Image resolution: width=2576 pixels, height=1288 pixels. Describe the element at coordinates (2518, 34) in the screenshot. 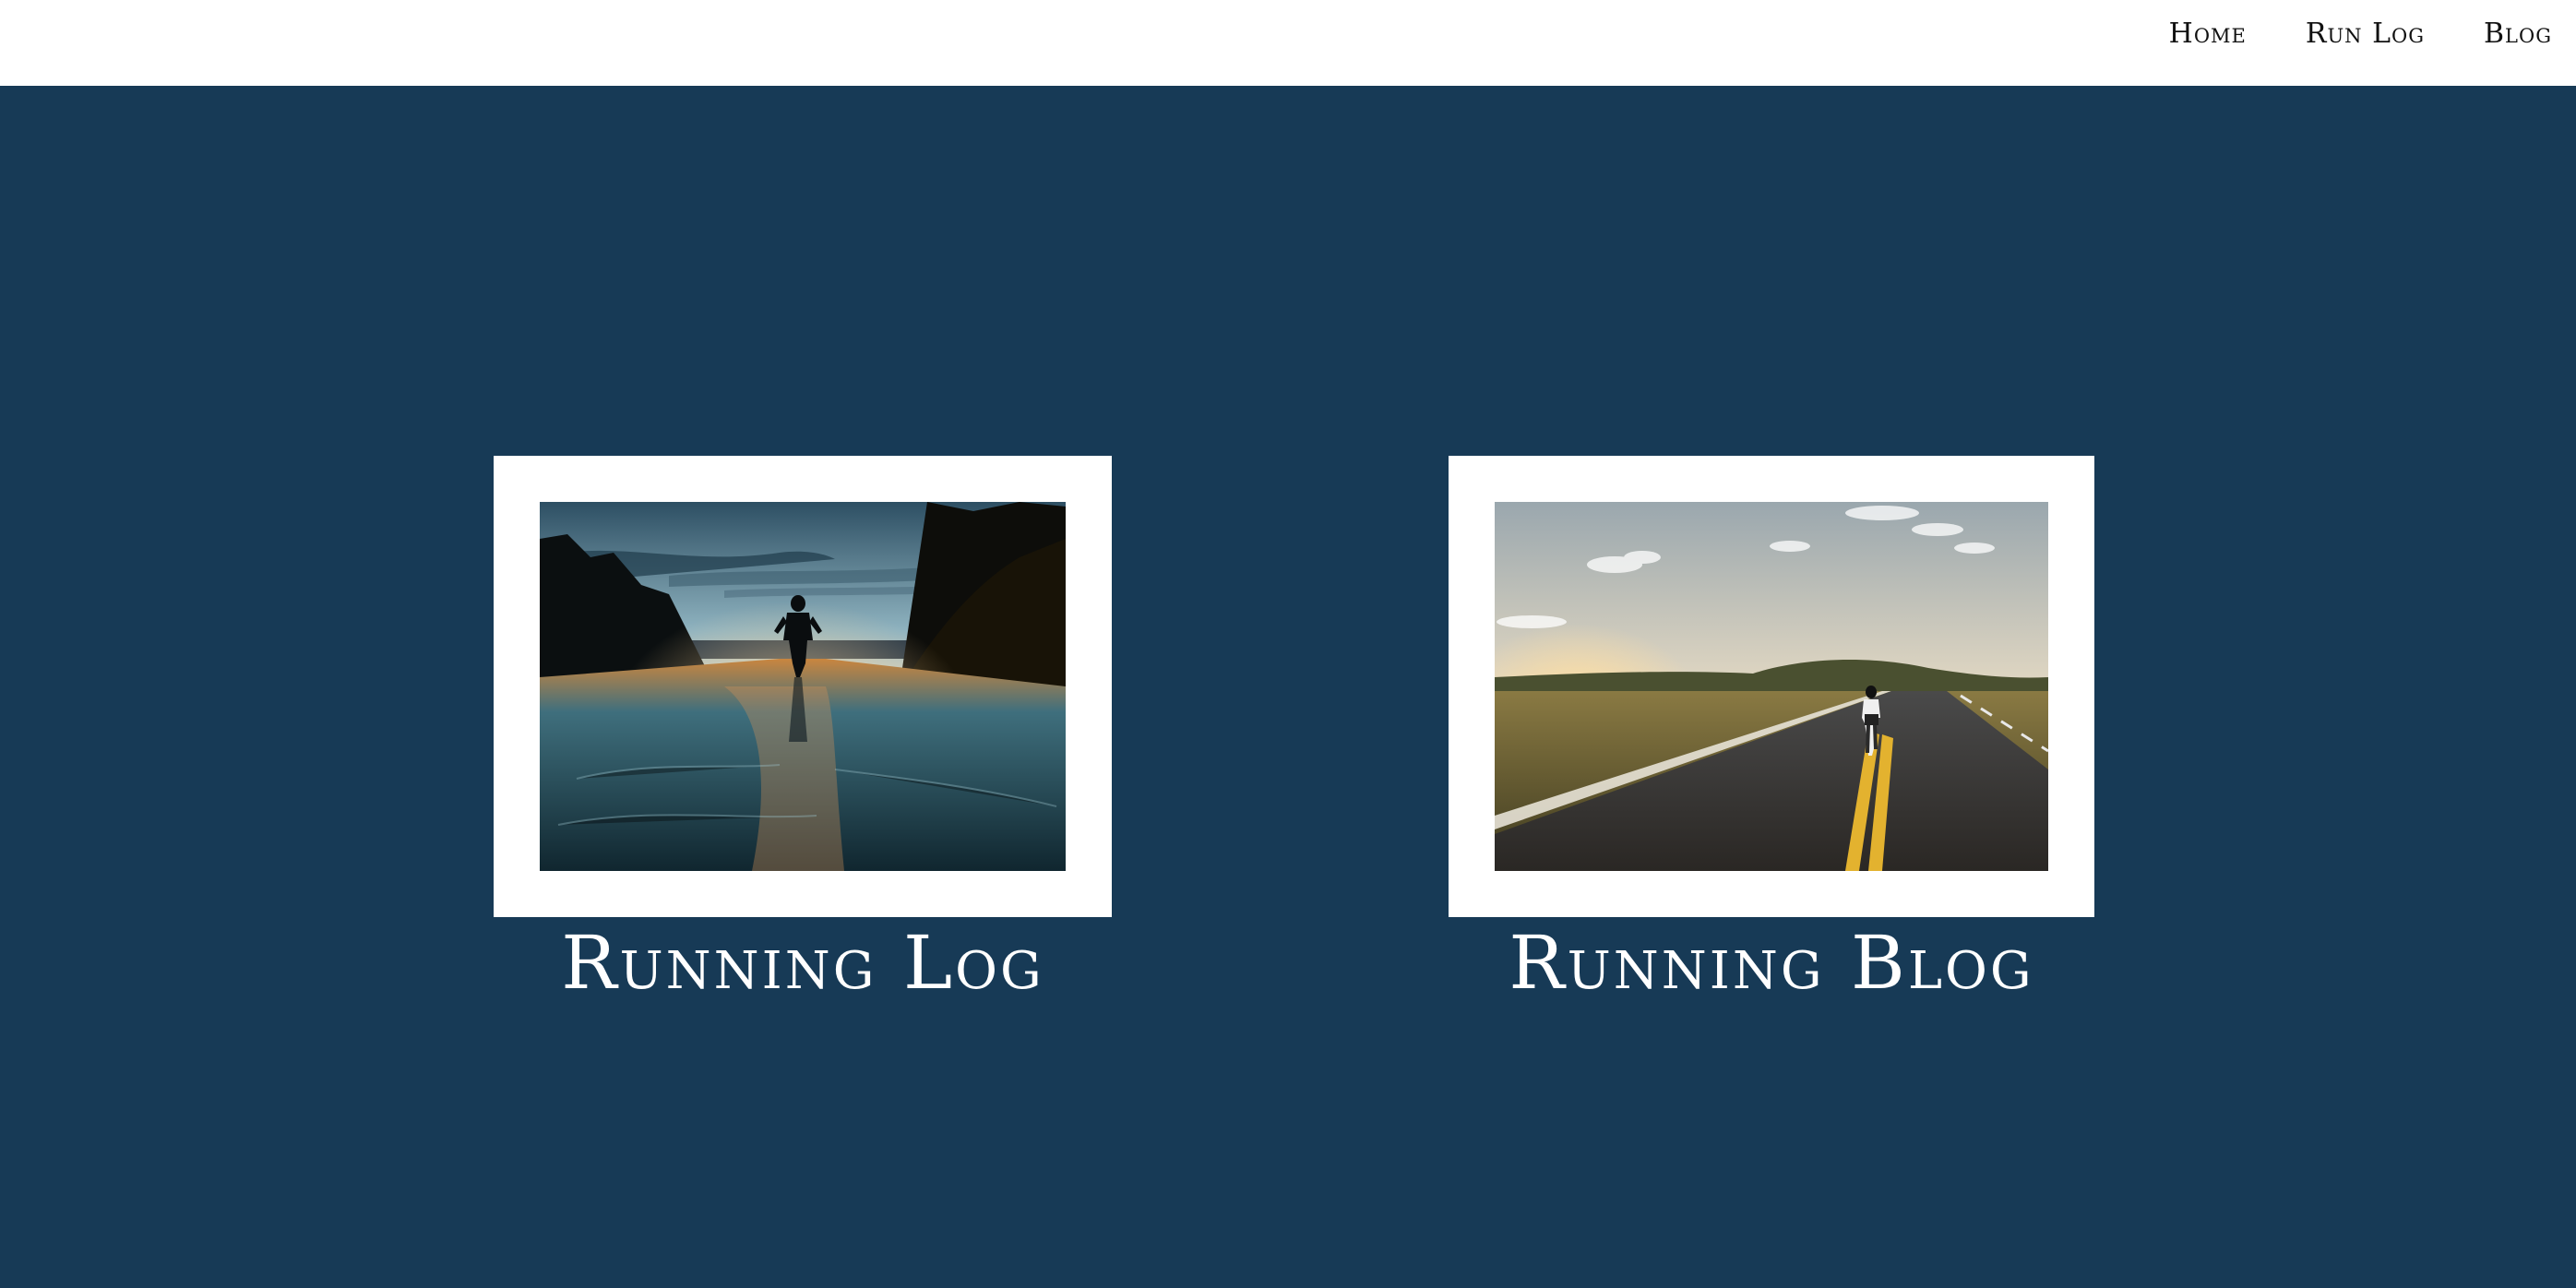

I see `nav-link-blog: Blog` at that location.